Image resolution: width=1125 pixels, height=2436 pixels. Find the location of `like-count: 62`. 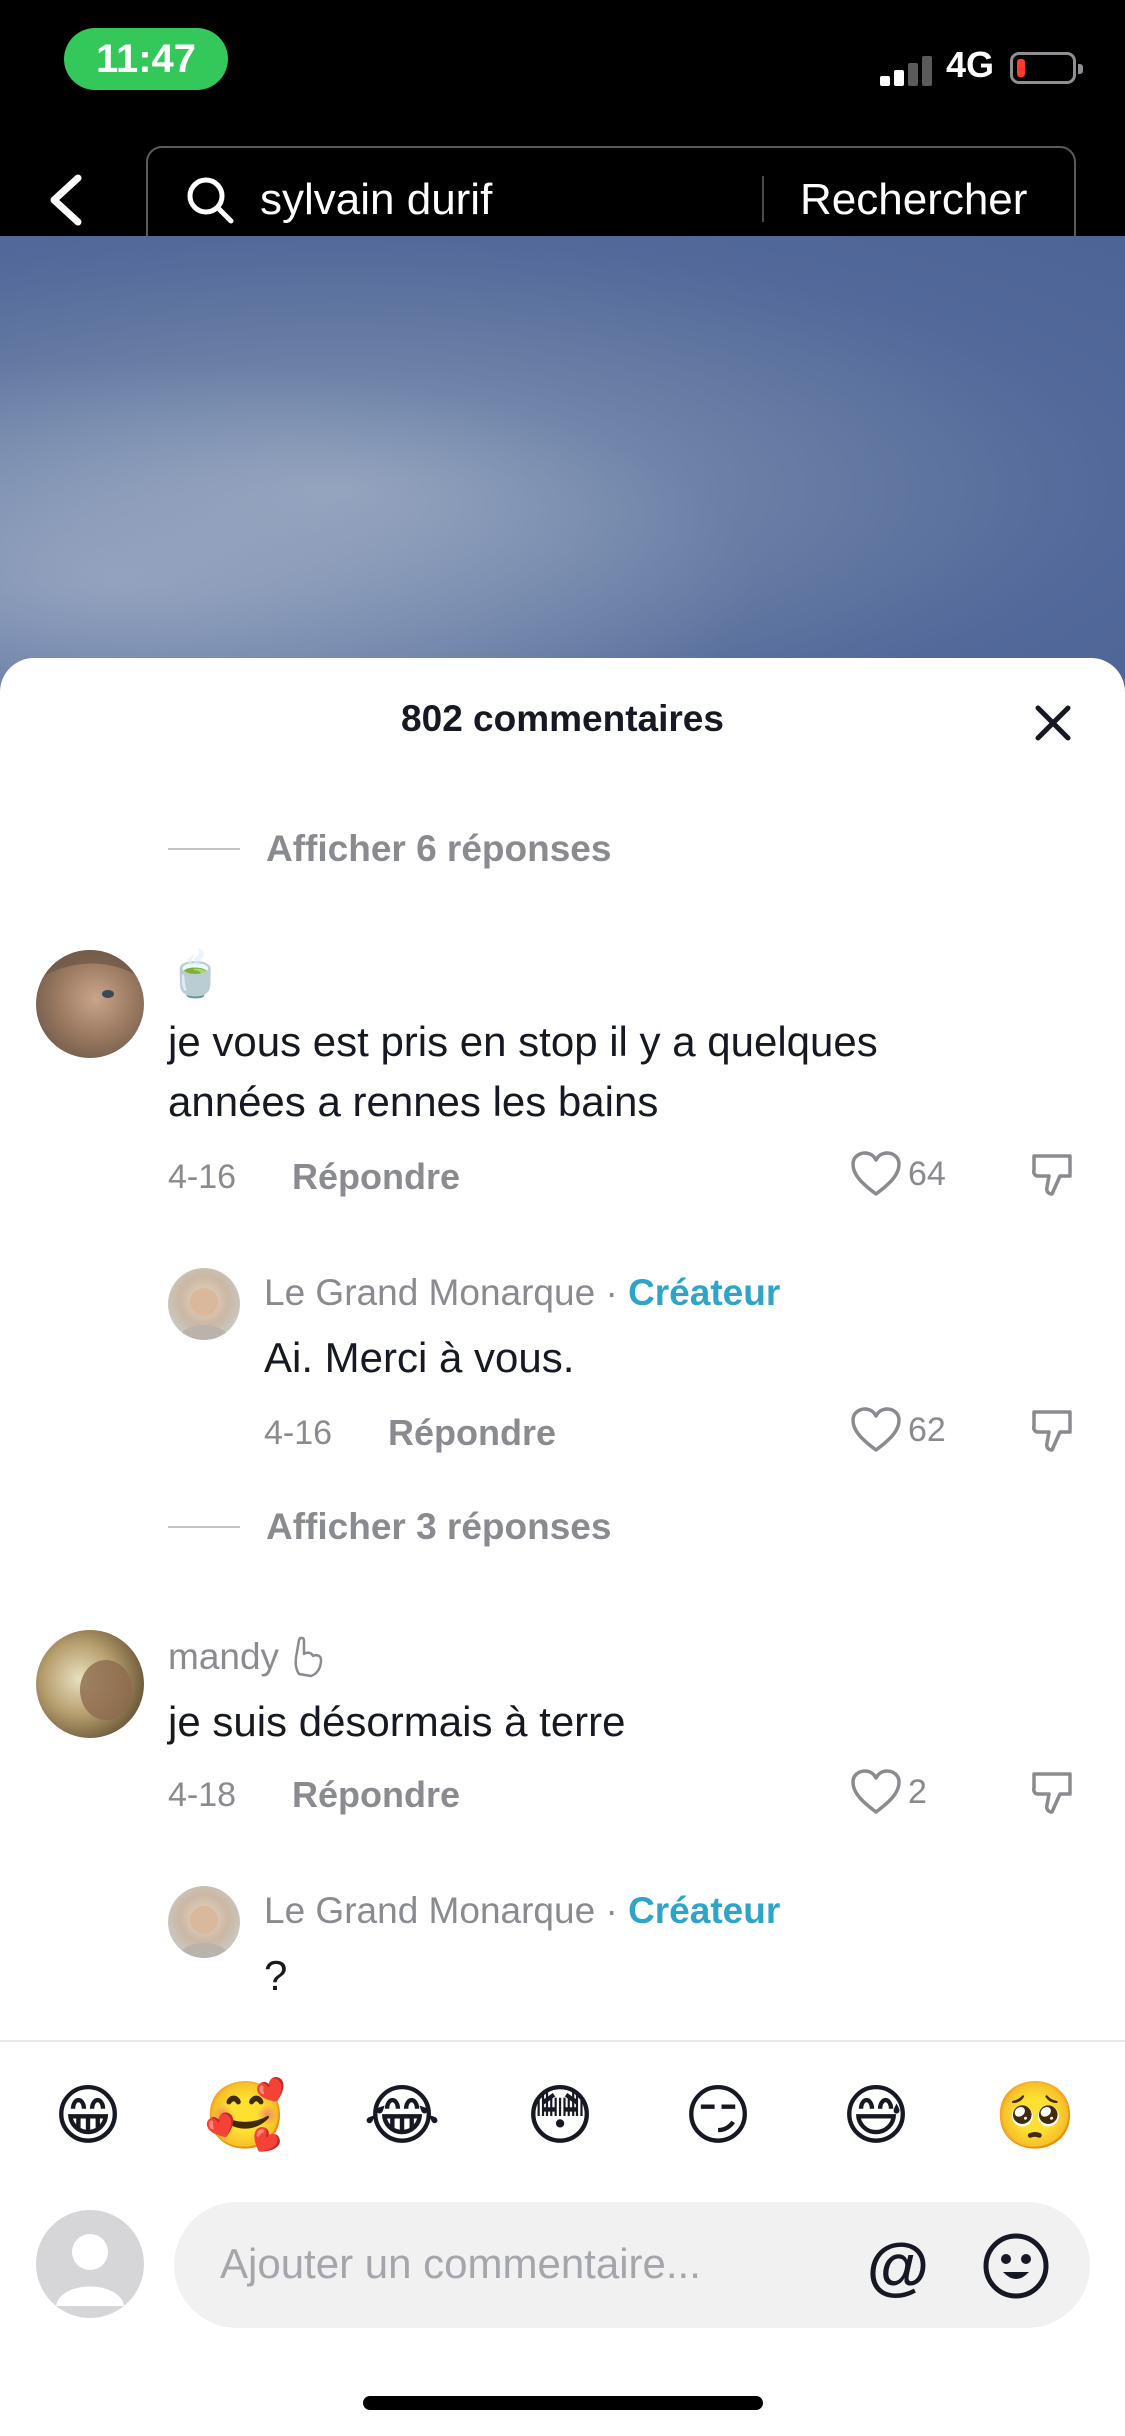

like-count: 62 is located at coordinates (927, 1429).